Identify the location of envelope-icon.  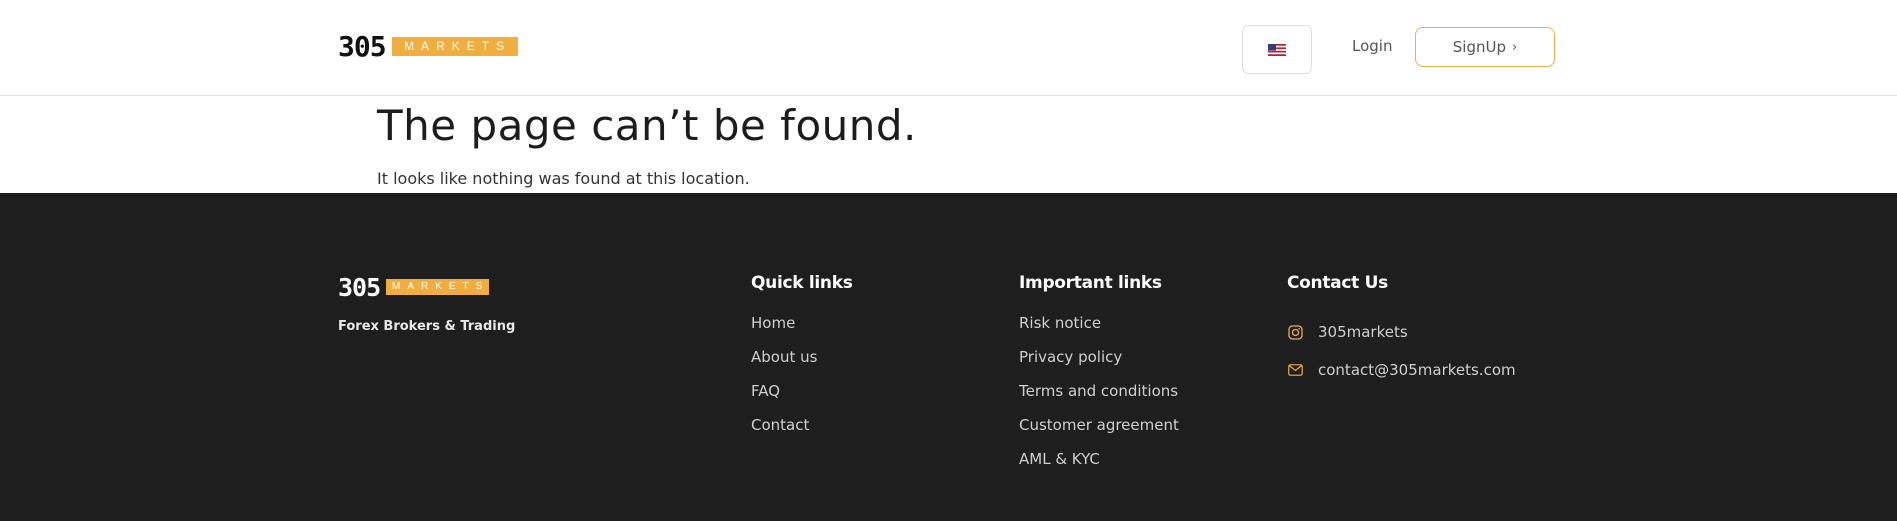
(1295, 370).